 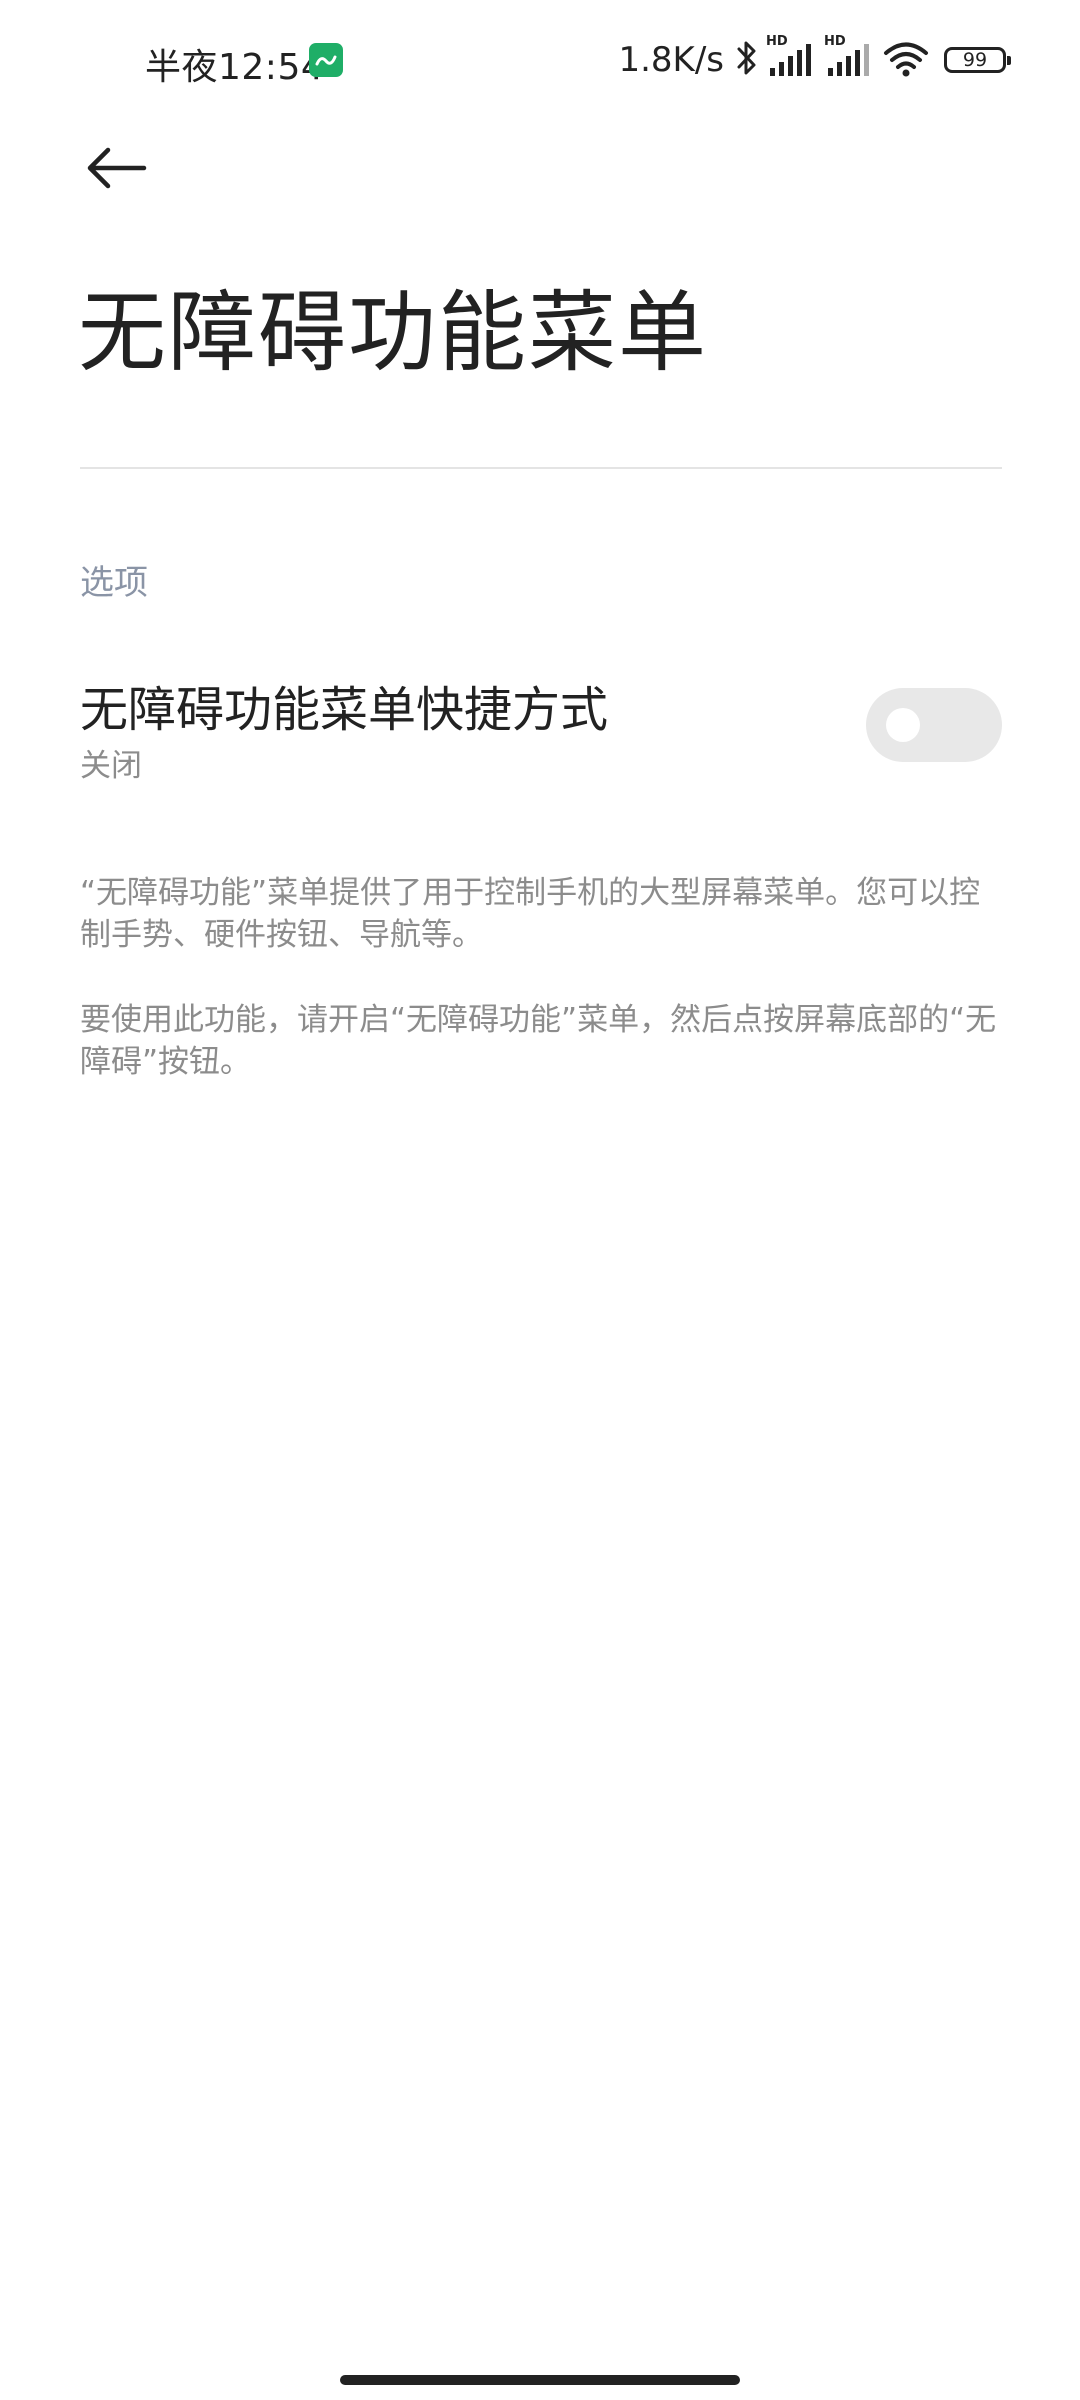 I want to click on battery-level: 99, so click(x=975, y=60).